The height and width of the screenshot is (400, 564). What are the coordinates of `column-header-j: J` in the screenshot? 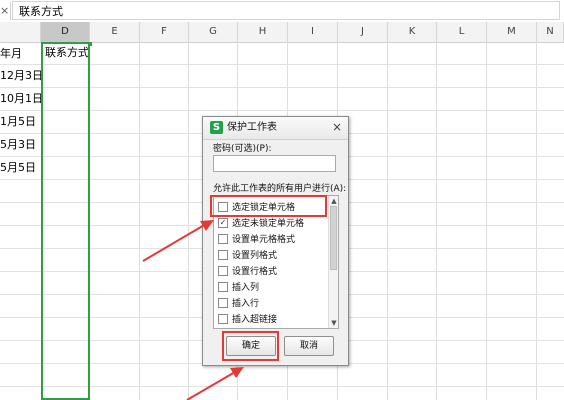 It's located at (363, 32).